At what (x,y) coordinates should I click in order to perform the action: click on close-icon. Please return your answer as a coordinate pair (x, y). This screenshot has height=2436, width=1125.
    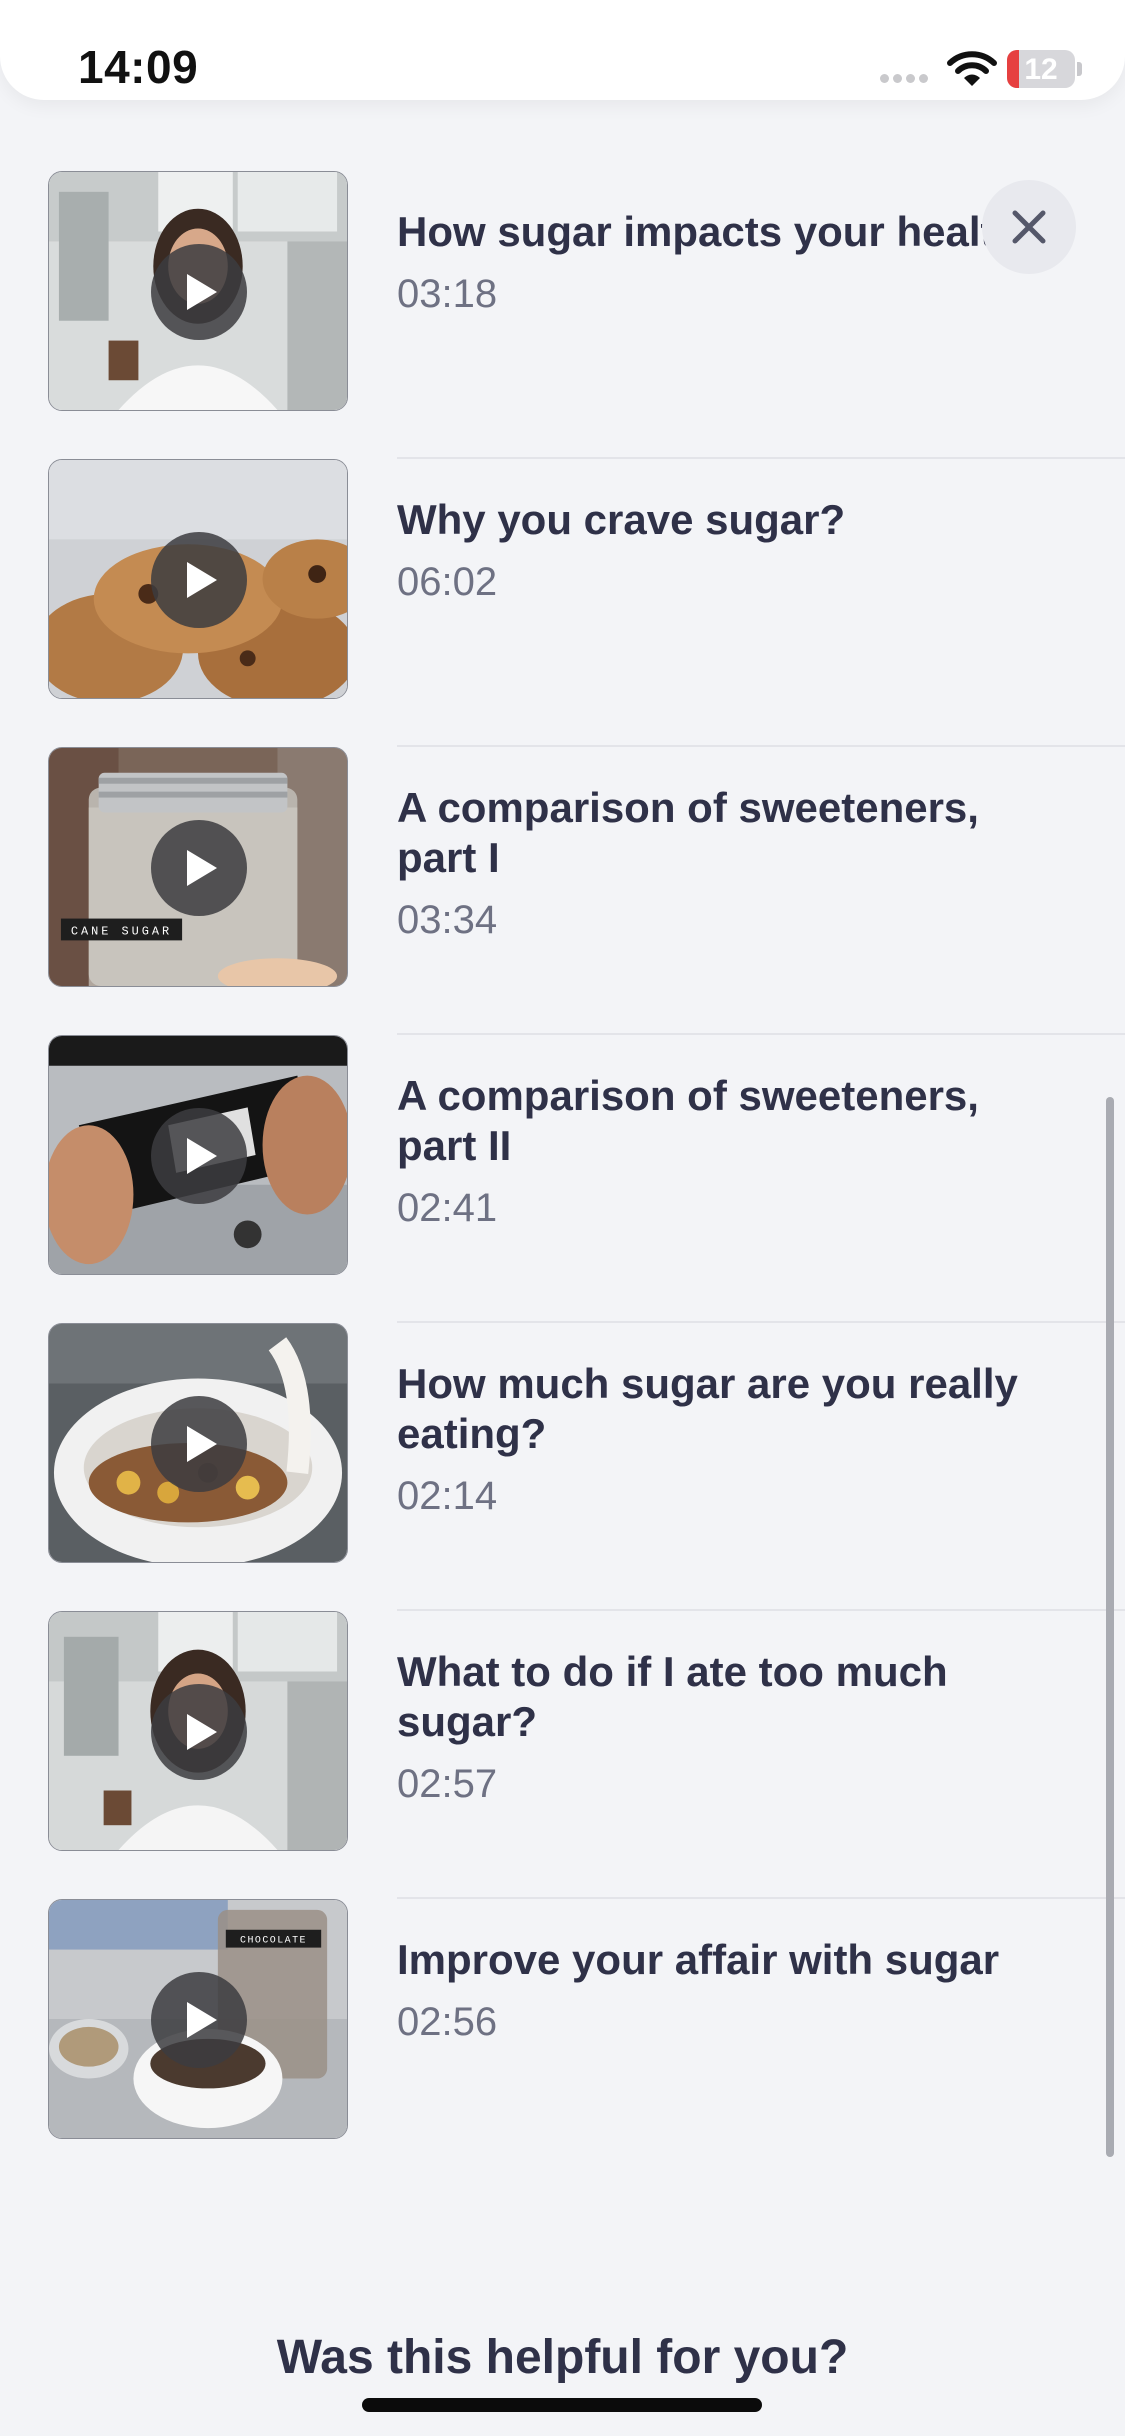
    Looking at the image, I should click on (1029, 227).